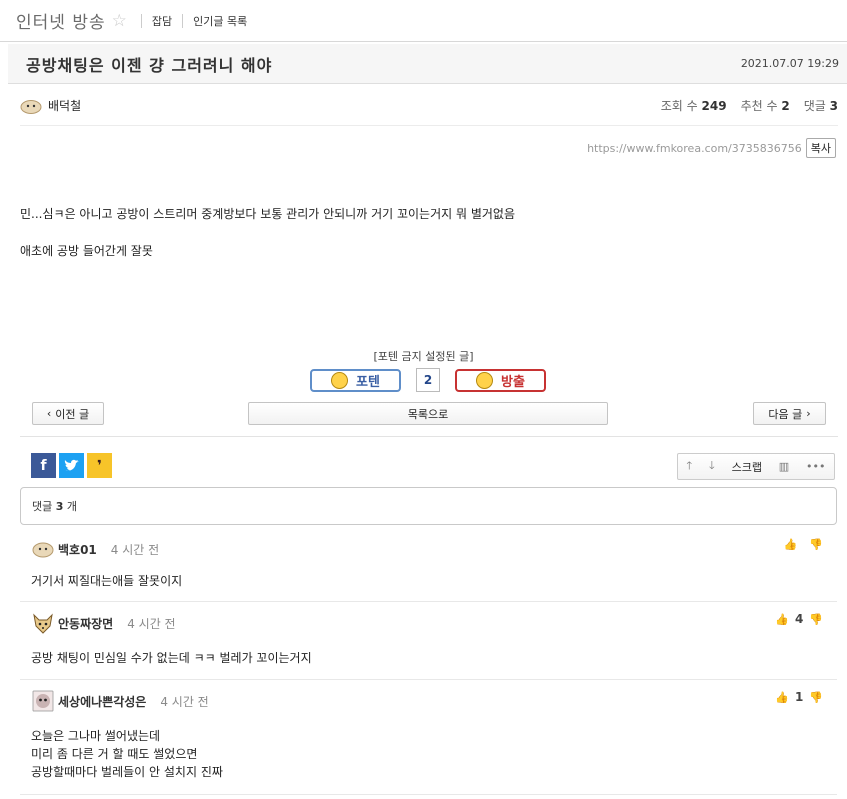 The width and height of the screenshot is (847, 799). Describe the element at coordinates (162, 21) in the screenshot. I see `board-link-chat: 잡담` at that location.